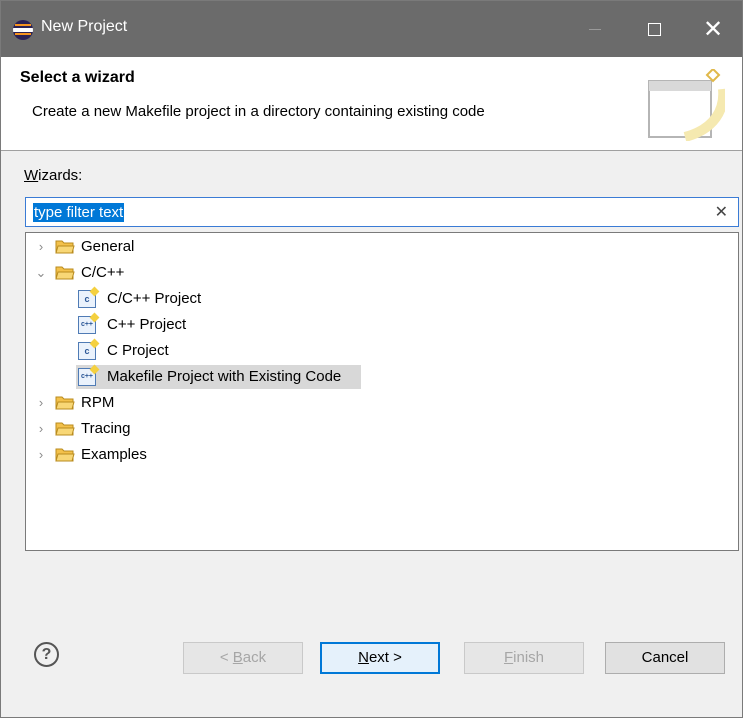  I want to click on eclipse-logo-icon, so click(23, 30).